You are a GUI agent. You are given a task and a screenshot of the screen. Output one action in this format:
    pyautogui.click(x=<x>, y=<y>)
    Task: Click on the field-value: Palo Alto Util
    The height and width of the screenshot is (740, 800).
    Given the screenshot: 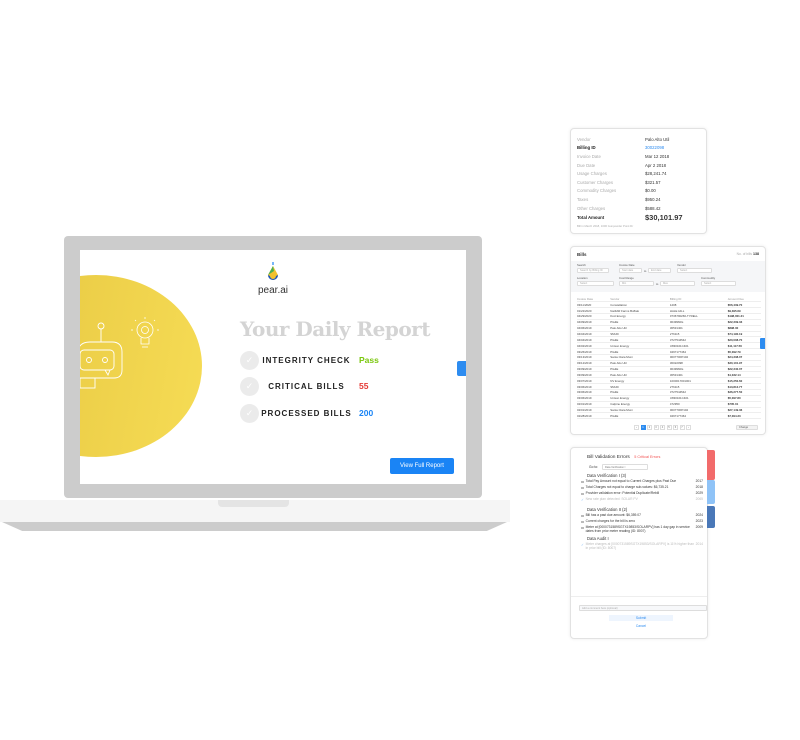 What is the action you would take?
    pyautogui.click(x=657, y=139)
    